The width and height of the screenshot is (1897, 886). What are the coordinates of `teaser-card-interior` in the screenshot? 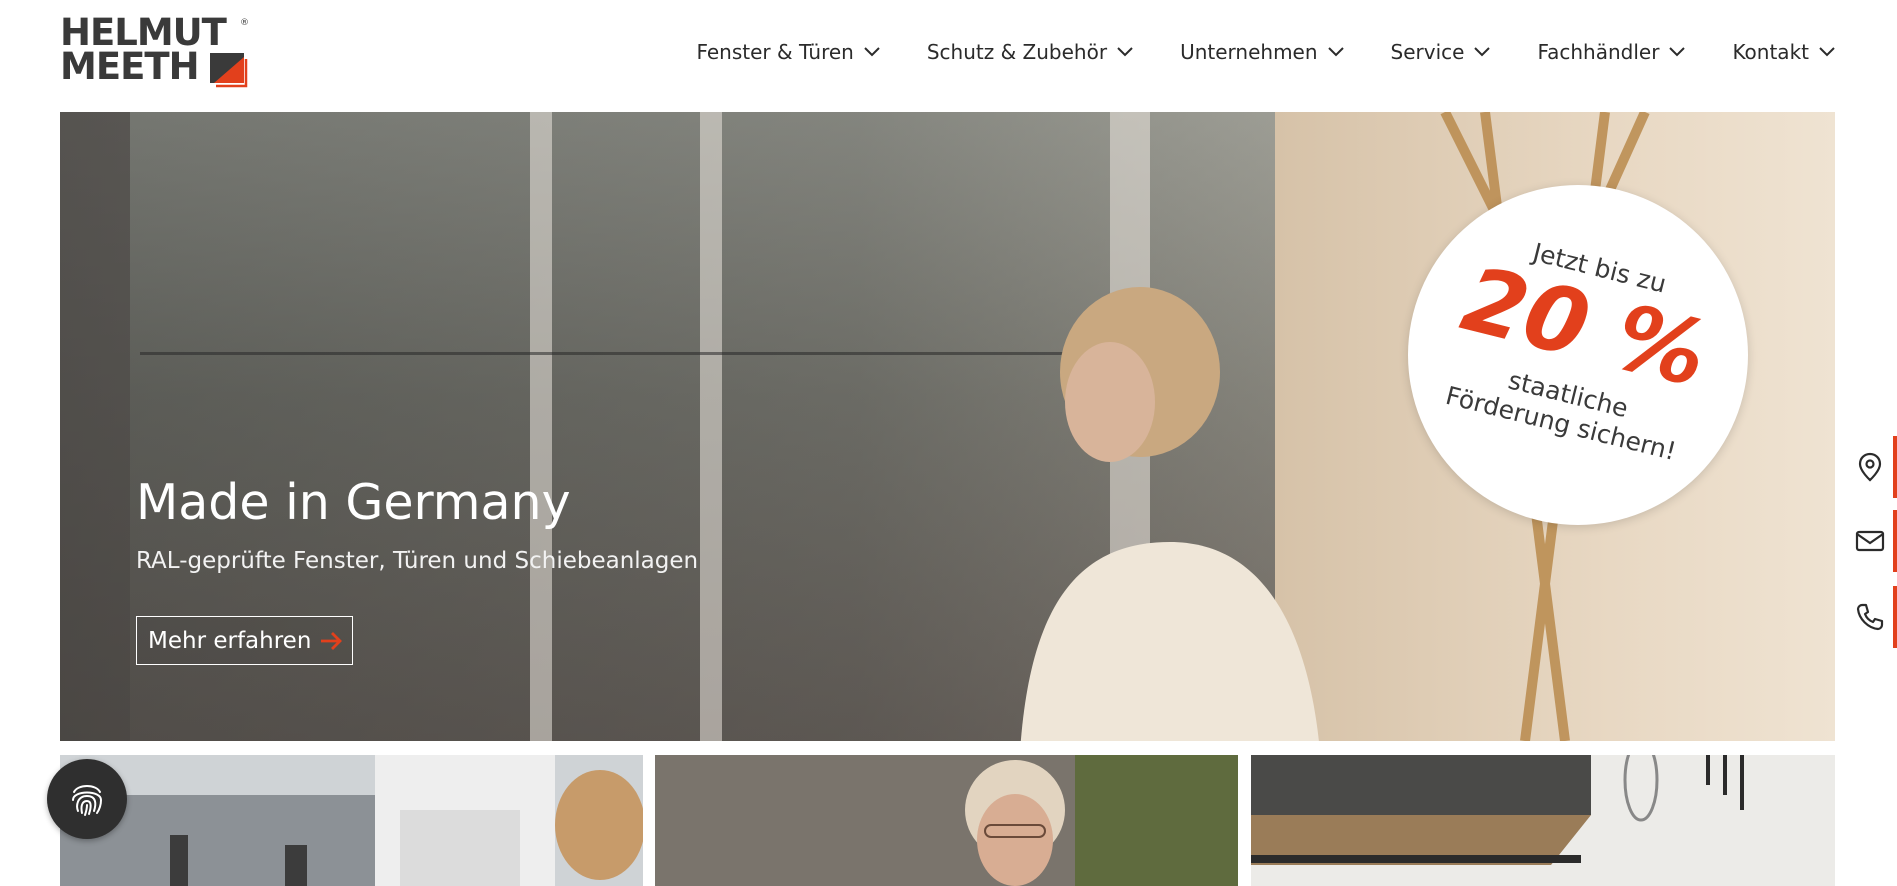 It's located at (1543, 820).